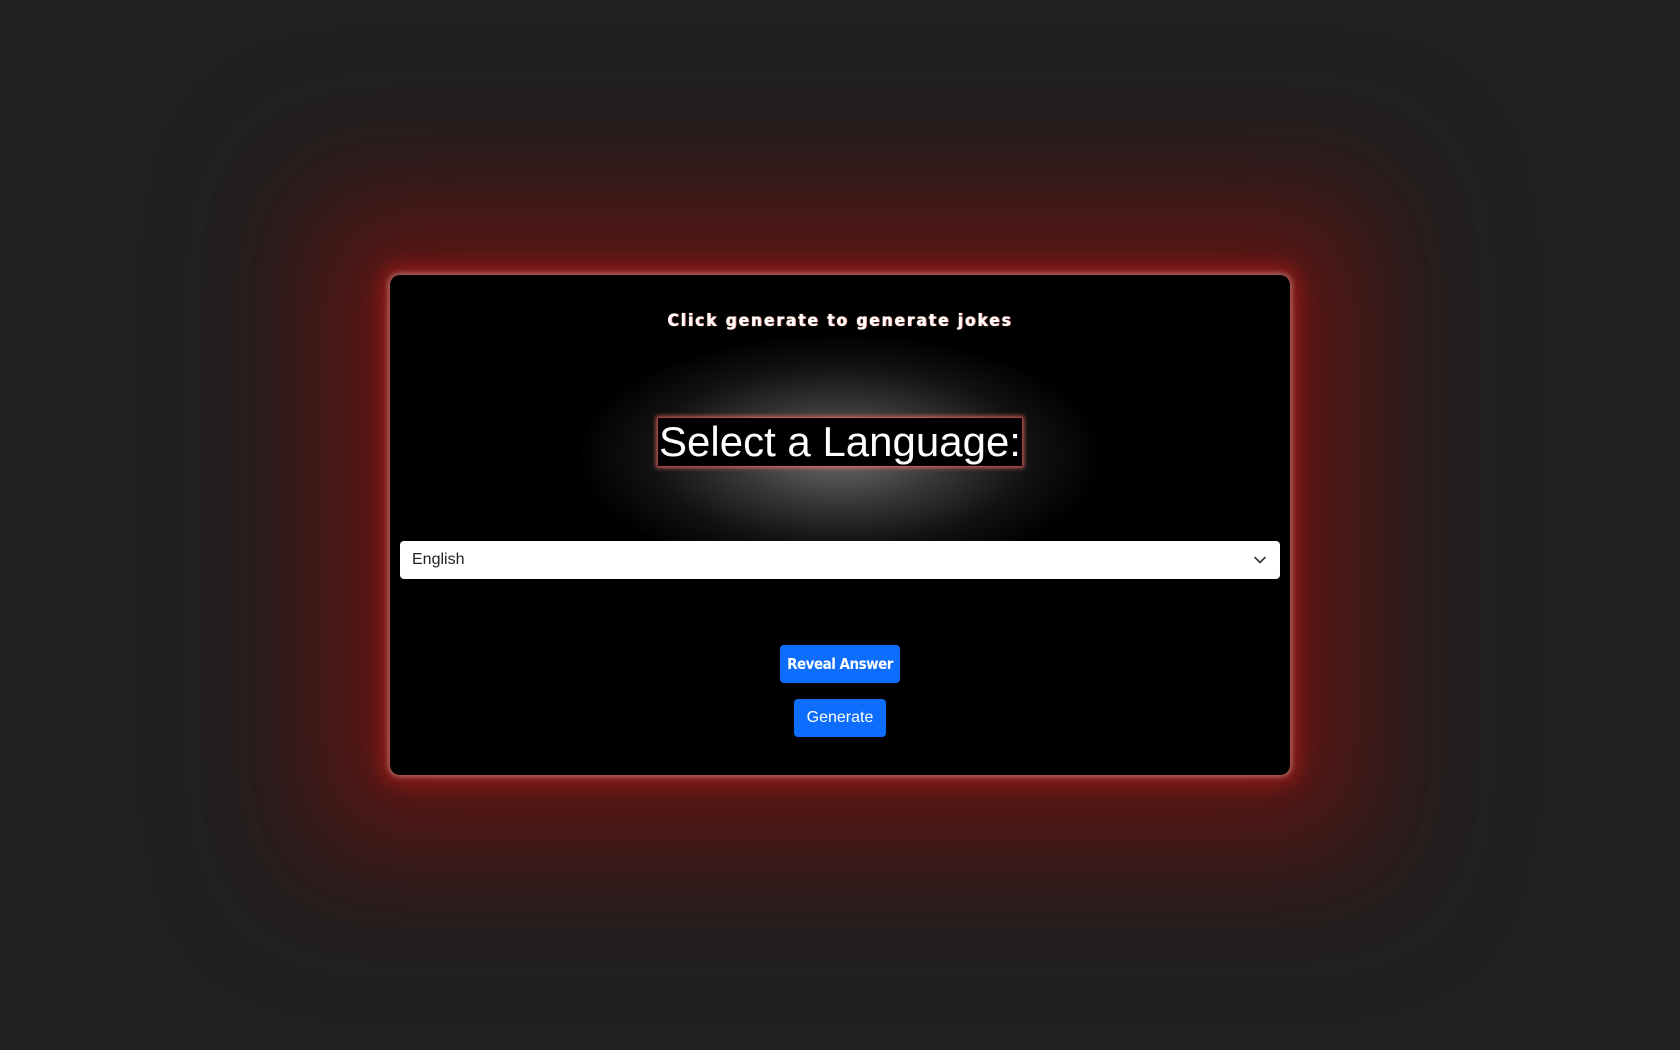  I want to click on heading-container: Select a Language:, so click(840, 442).